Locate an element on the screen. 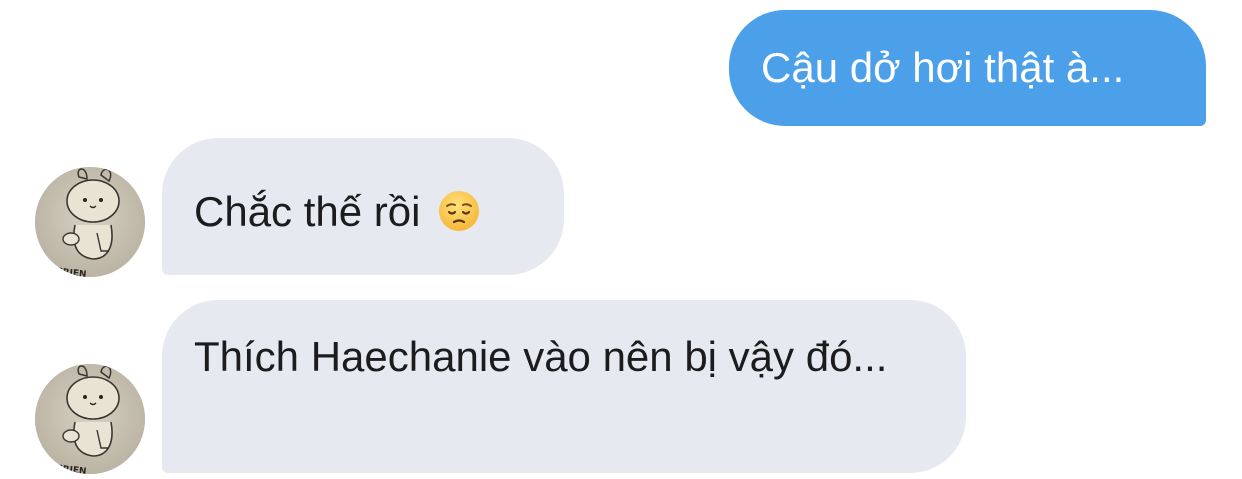  pensive-face-emoji-icon is located at coordinates (459, 217).